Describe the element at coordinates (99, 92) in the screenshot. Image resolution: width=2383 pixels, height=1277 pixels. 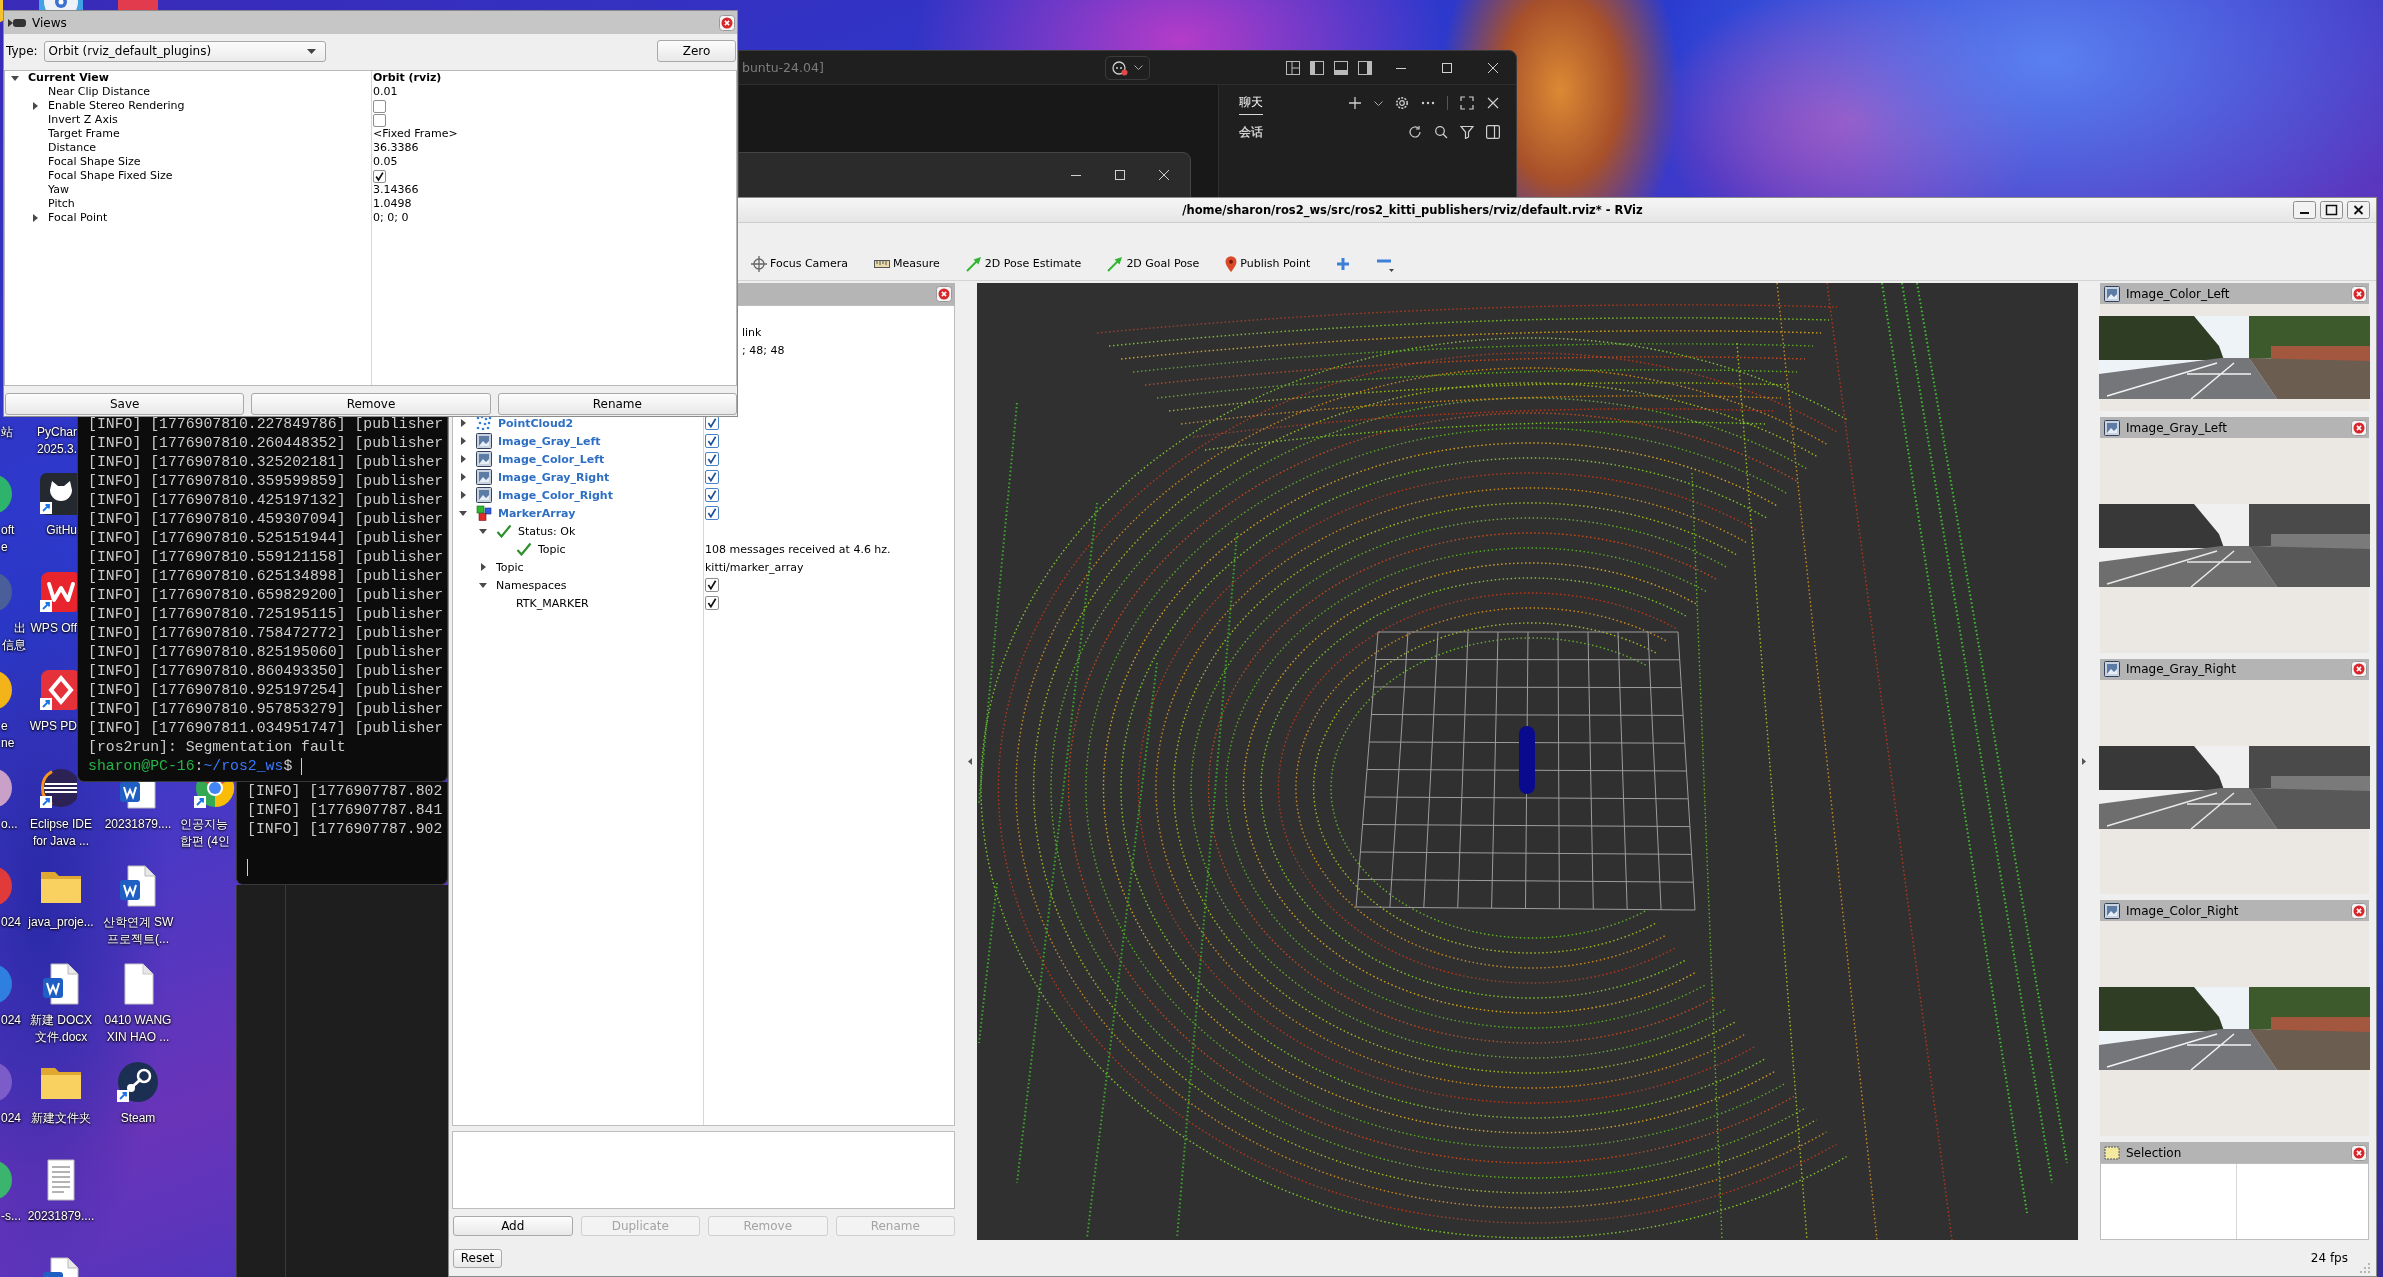
I see `property-name: Near Clip Distance` at that location.